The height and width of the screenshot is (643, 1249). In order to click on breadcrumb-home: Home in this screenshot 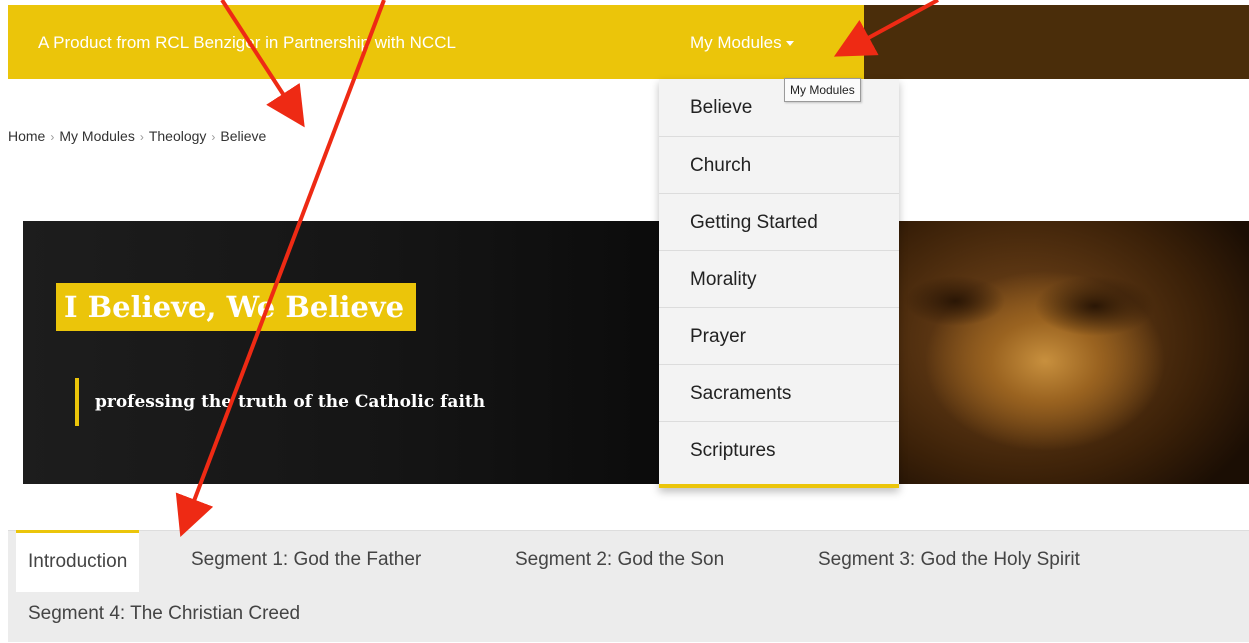, I will do `click(26, 136)`.